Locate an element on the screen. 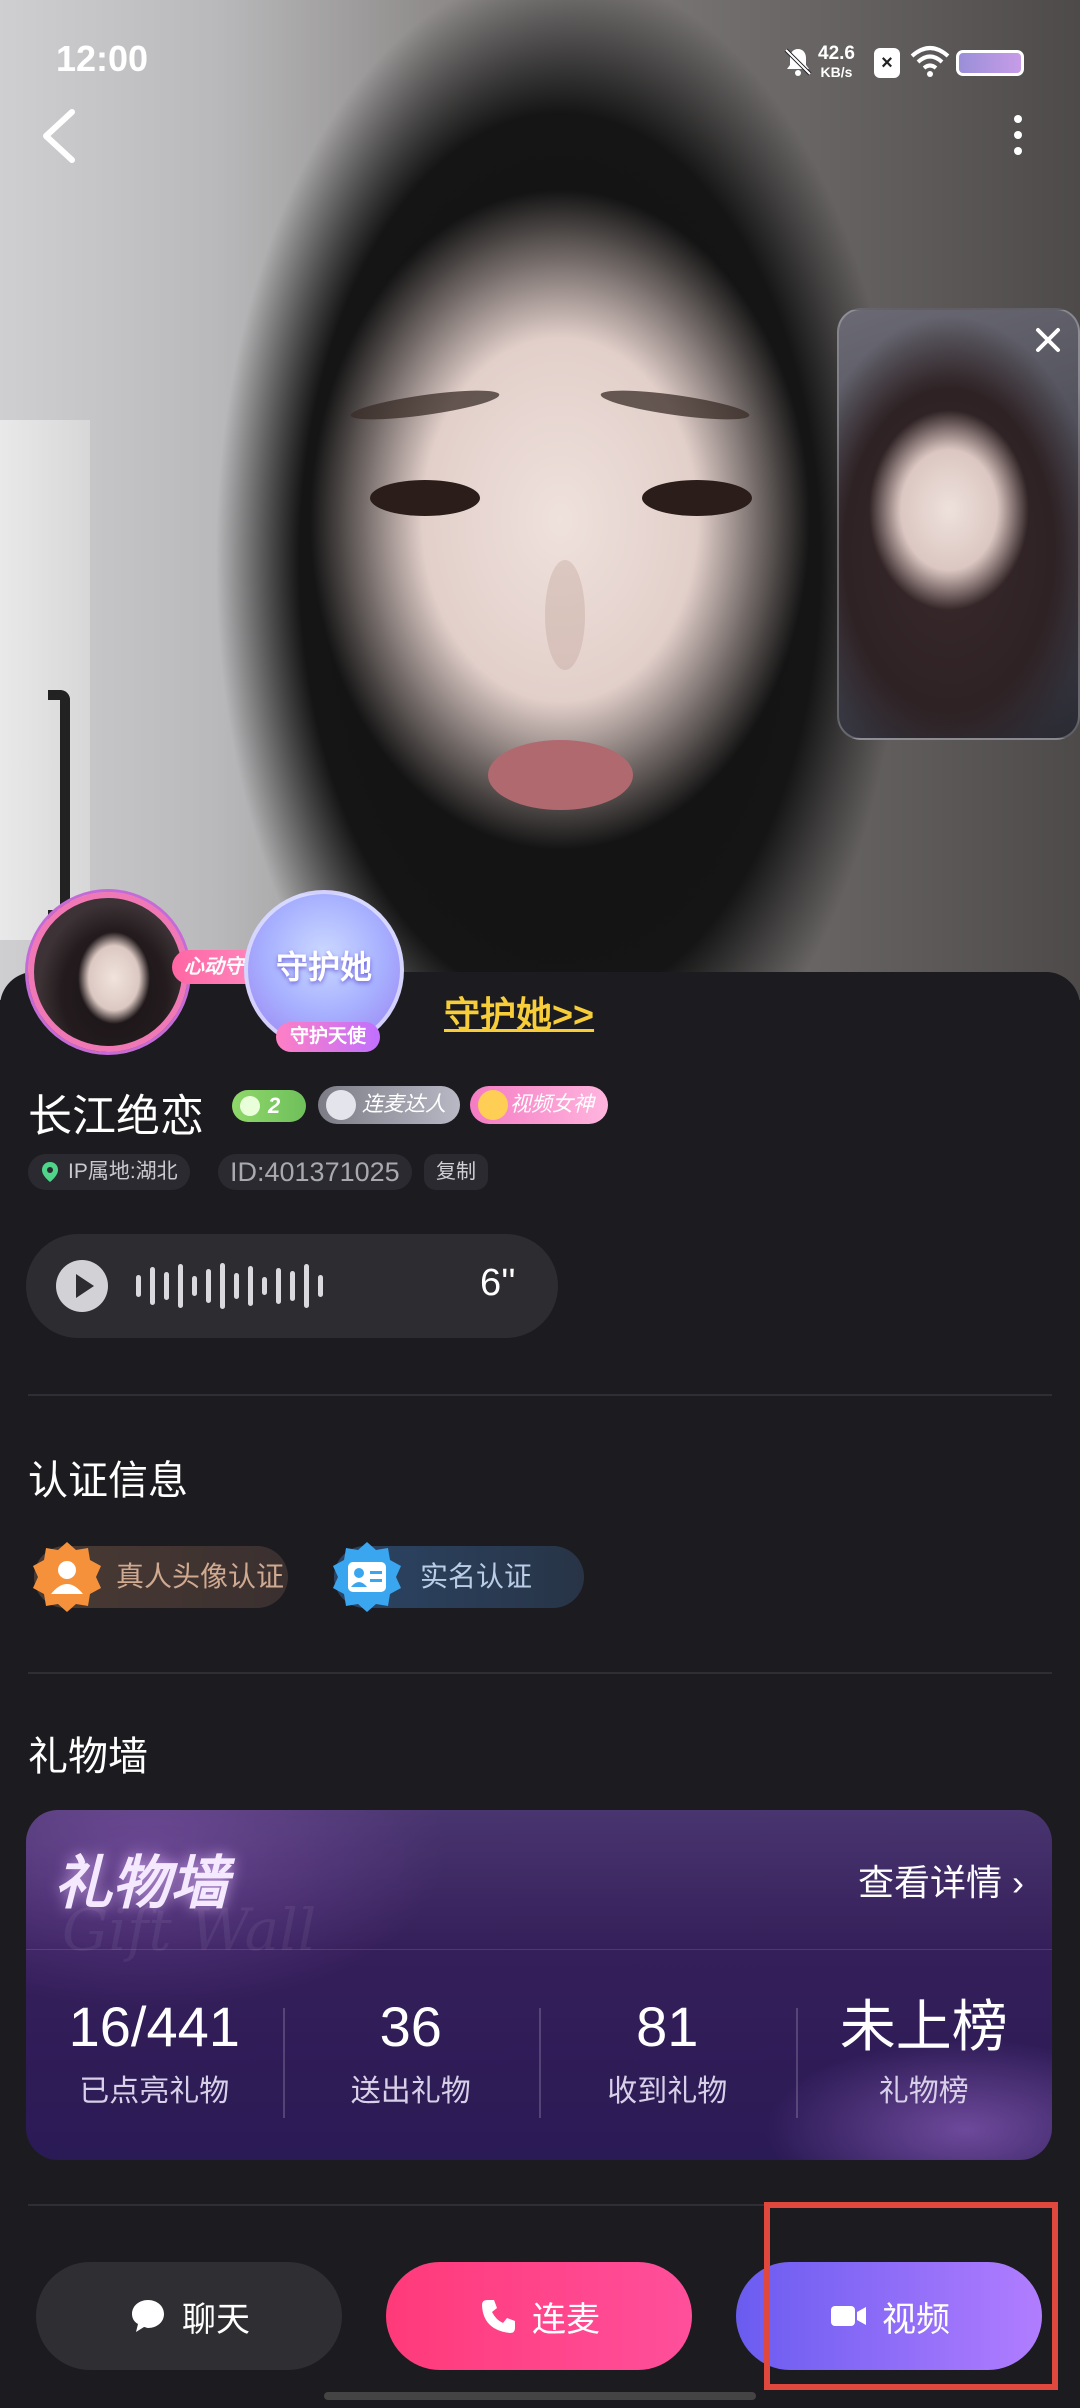  view-details-link: 查看详情 › is located at coordinates (941, 1880).